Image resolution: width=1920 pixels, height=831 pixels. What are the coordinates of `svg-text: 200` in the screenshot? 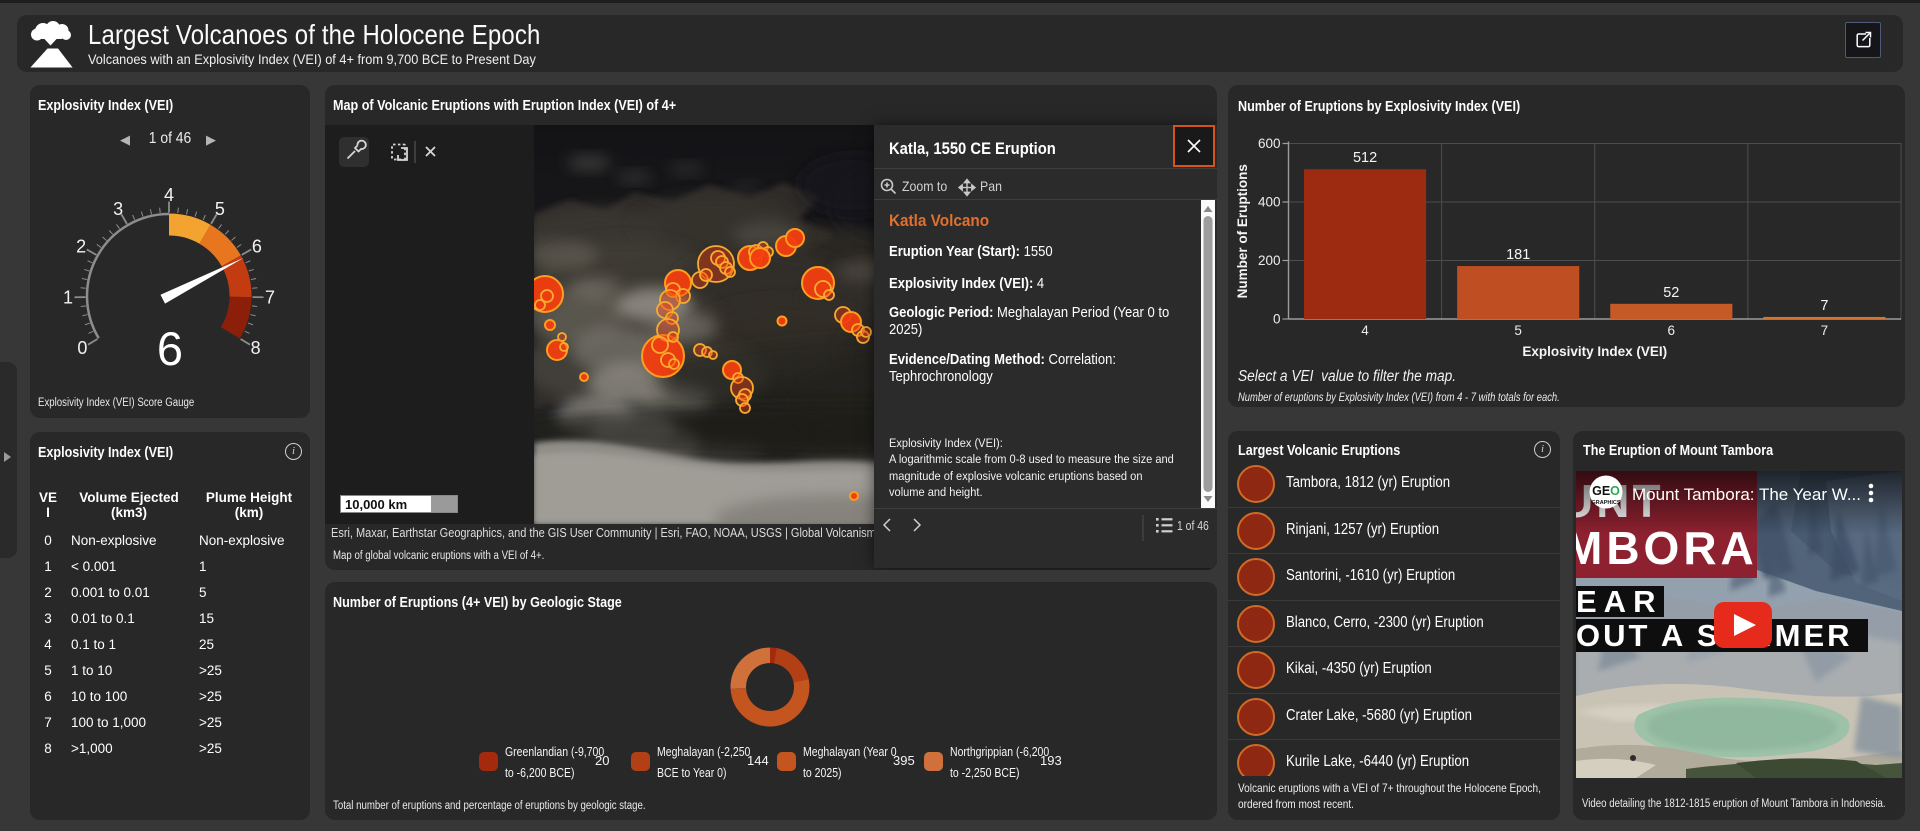 It's located at (1269, 260).